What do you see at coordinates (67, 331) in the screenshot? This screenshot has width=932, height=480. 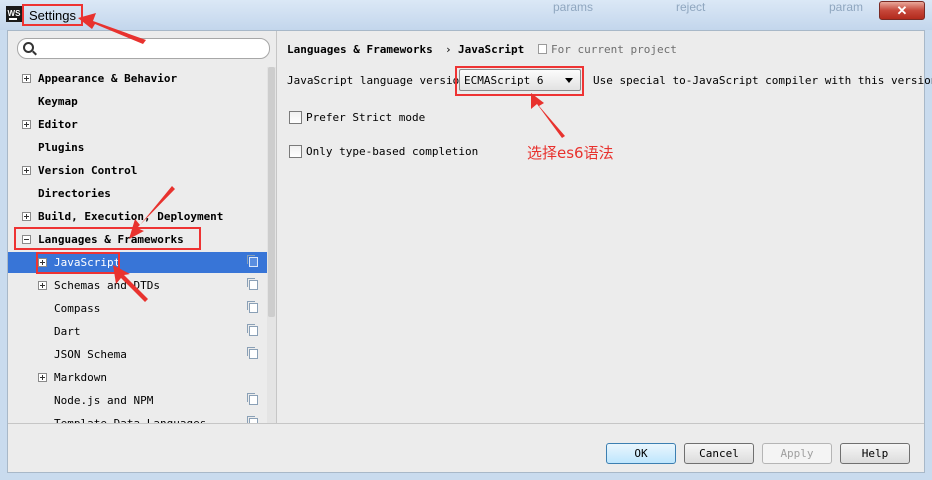 I see `tree-item-label: Dart` at bounding box center [67, 331].